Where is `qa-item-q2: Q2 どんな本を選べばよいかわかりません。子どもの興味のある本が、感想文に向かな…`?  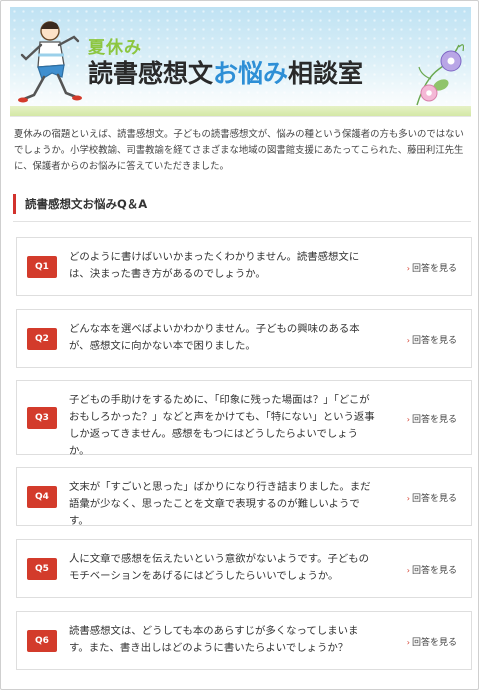 qa-item-q2: Q2 どんな本を選べばよいかわかりません。子どもの興味のある本が、感想文に向かな… is located at coordinates (244, 338).